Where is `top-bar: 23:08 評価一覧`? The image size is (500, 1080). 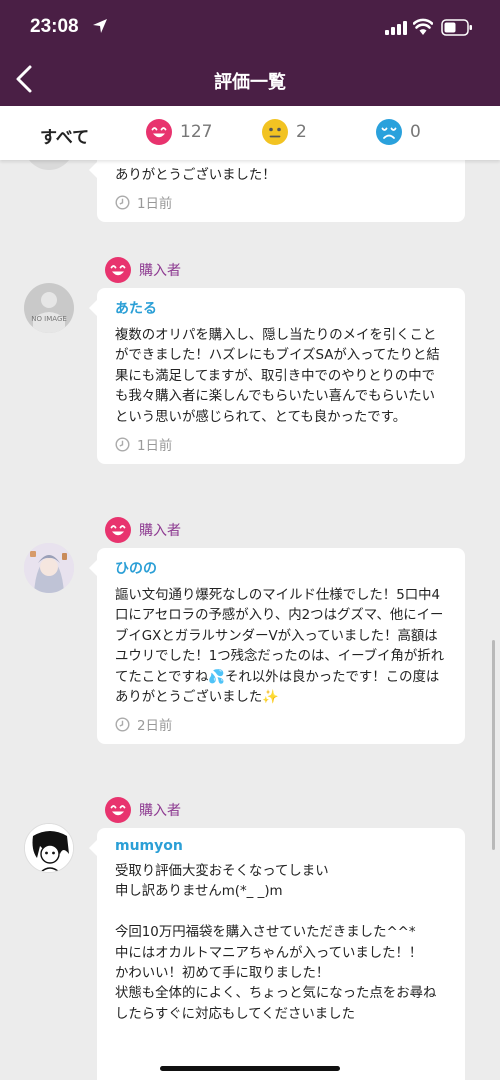
top-bar: 23:08 評価一覧 is located at coordinates (250, 53).